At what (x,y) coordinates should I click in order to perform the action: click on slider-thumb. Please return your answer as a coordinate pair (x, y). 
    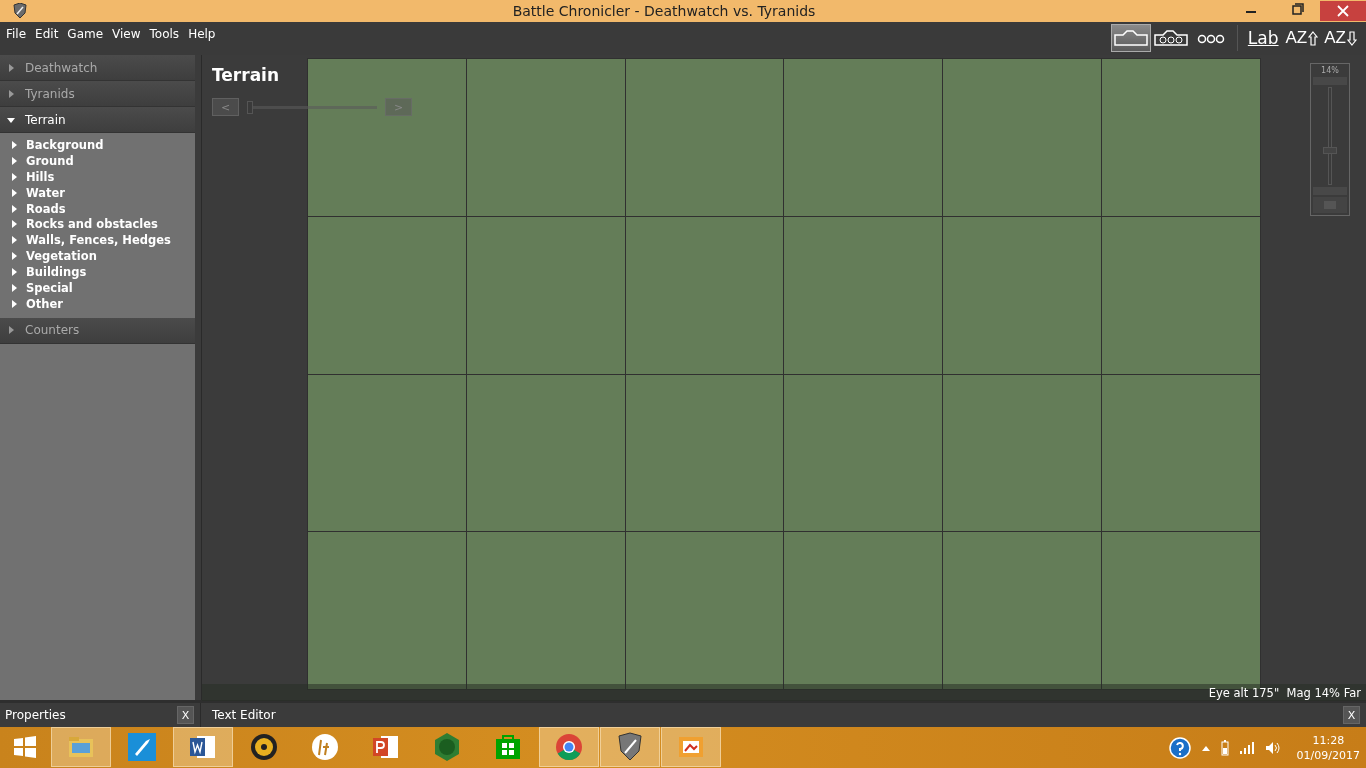
    Looking at the image, I should click on (250, 107).